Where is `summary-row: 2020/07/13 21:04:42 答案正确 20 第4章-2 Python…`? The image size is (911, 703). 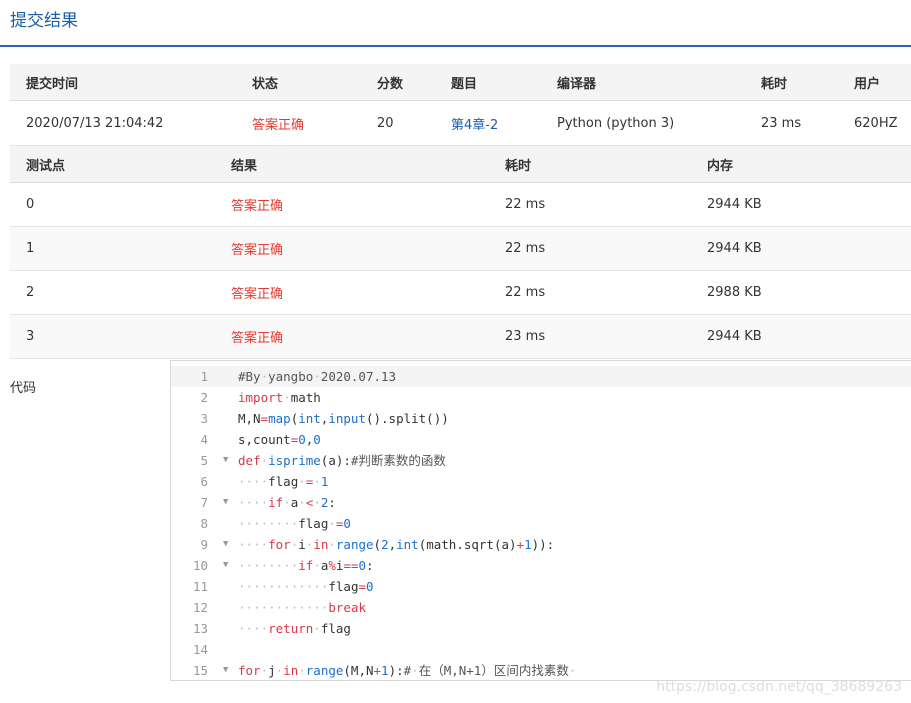
summary-row: 2020/07/13 21:04:42 答案正确 20 第4章-2 Python… is located at coordinates (460, 123).